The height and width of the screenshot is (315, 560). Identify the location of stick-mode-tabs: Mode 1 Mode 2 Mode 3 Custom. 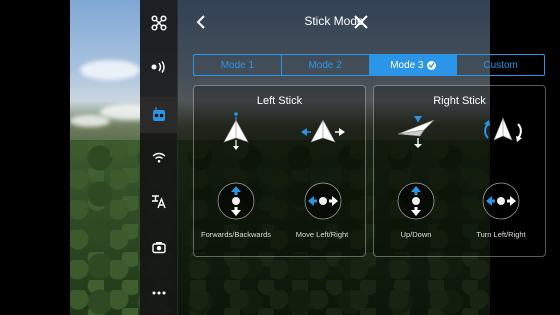
(369, 65).